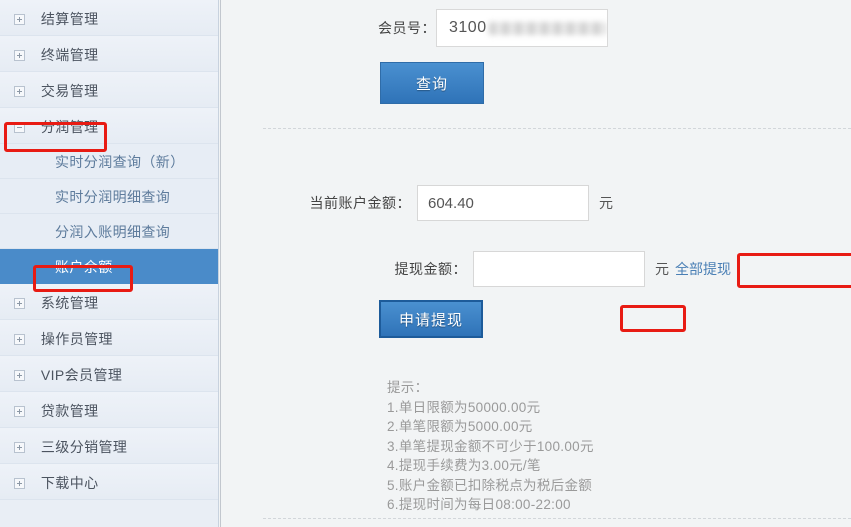 The image size is (851, 527). I want to click on sidebar-item-label: 三级分销管理, so click(84, 447).